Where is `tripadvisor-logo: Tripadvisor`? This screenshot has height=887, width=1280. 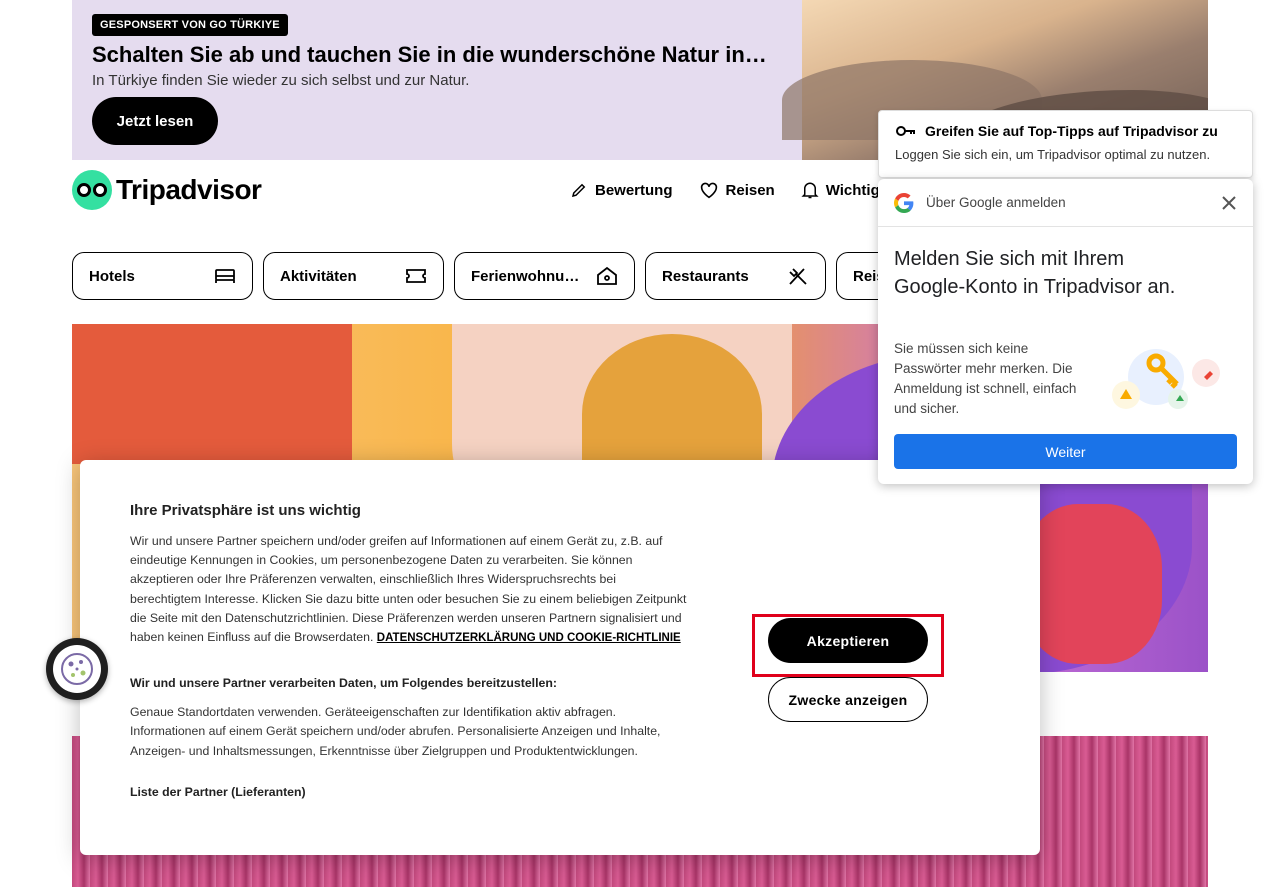 tripadvisor-logo: Tripadvisor is located at coordinates (167, 190).